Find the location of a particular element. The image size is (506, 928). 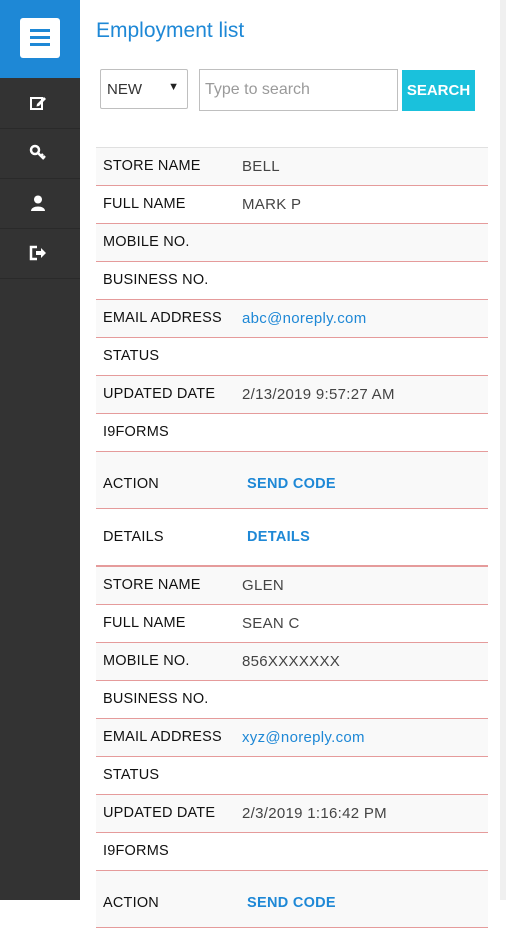

sidebar-item-key is located at coordinates (40, 153).